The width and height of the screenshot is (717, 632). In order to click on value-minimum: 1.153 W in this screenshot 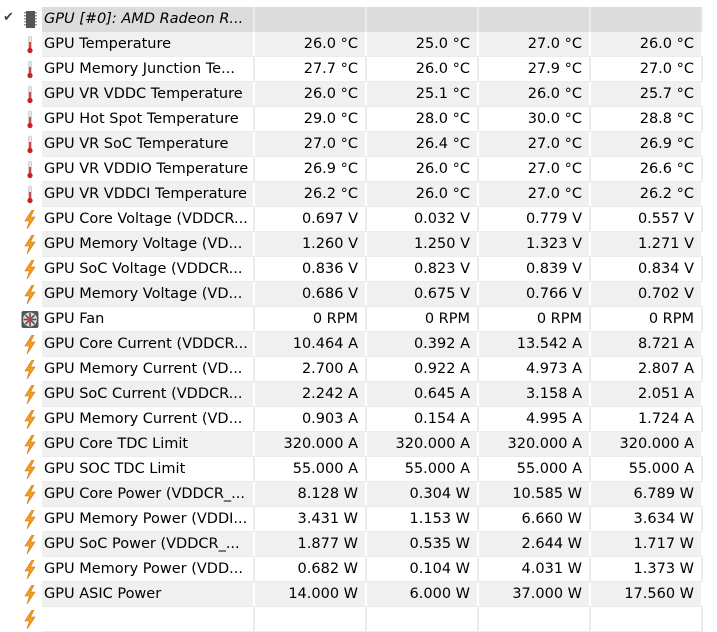, I will do `click(423, 519)`.